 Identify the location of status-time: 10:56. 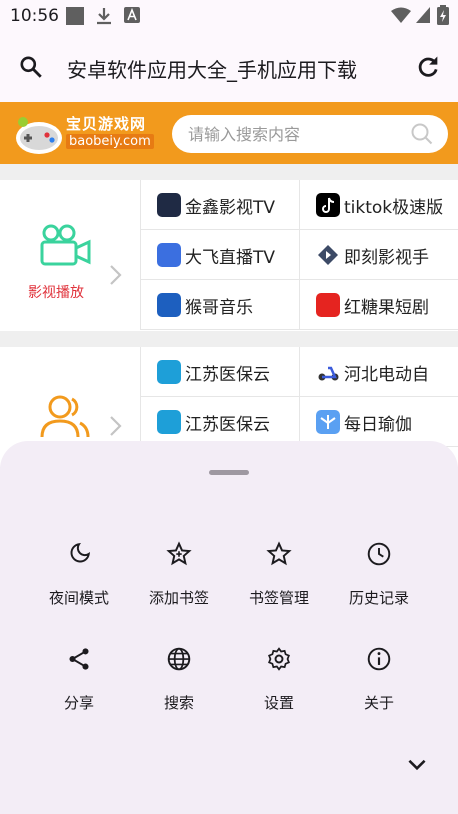
(34, 16).